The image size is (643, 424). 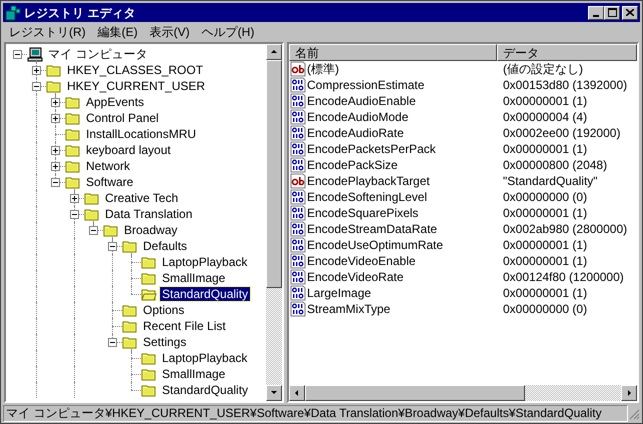 I want to click on scroll-left-button, so click(x=297, y=393).